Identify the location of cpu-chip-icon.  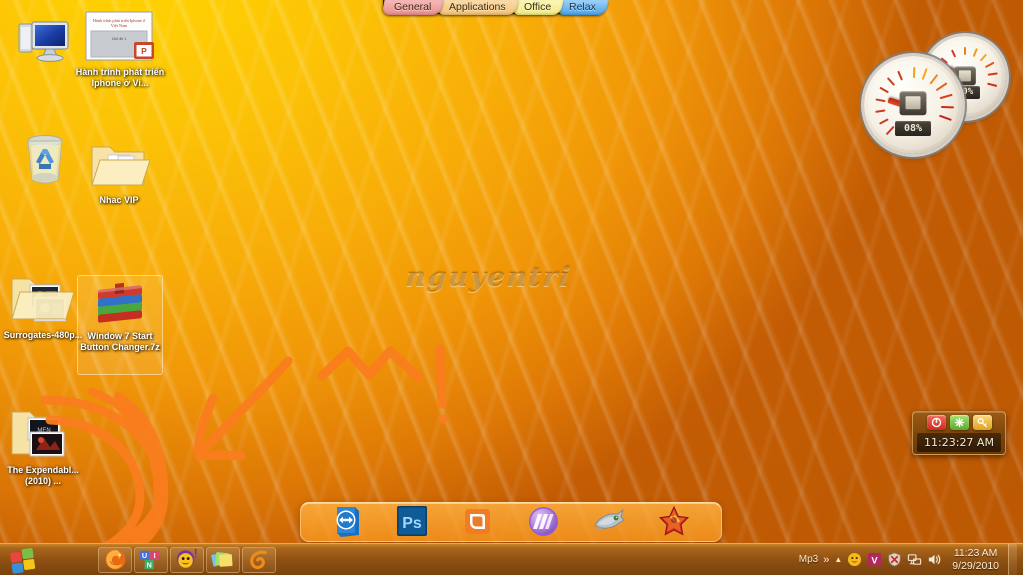
(913, 103).